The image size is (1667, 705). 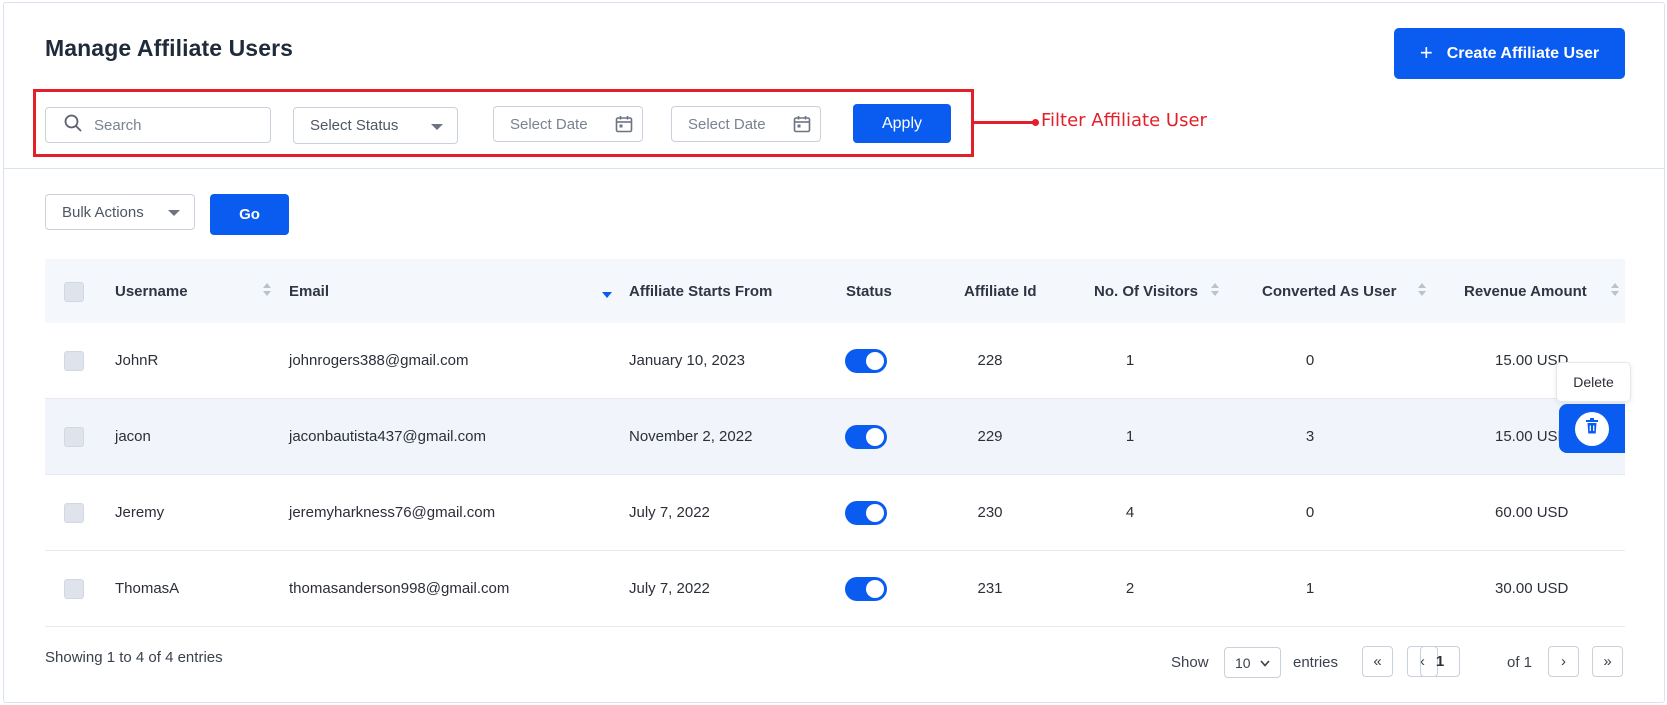 What do you see at coordinates (1523, 53) in the screenshot?
I see `create-button-label: Create Affiliate User` at bounding box center [1523, 53].